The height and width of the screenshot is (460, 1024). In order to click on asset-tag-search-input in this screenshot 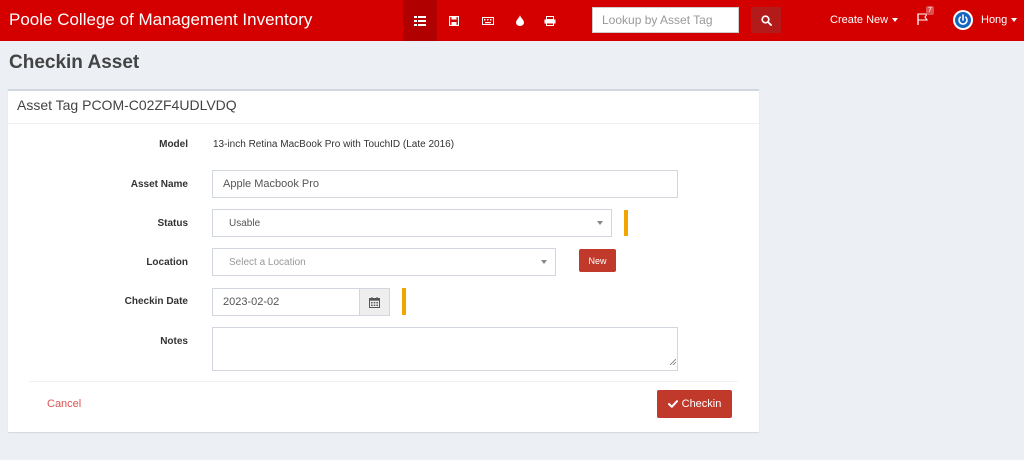, I will do `click(665, 20)`.